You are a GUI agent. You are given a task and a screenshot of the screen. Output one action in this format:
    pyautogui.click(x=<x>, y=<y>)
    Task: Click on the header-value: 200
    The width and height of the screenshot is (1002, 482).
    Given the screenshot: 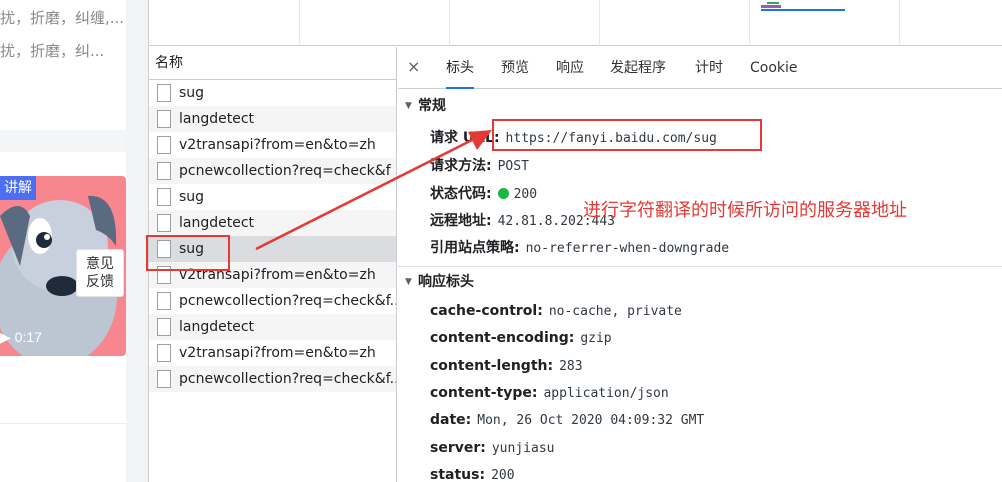 What is the action you would take?
    pyautogui.click(x=502, y=475)
    